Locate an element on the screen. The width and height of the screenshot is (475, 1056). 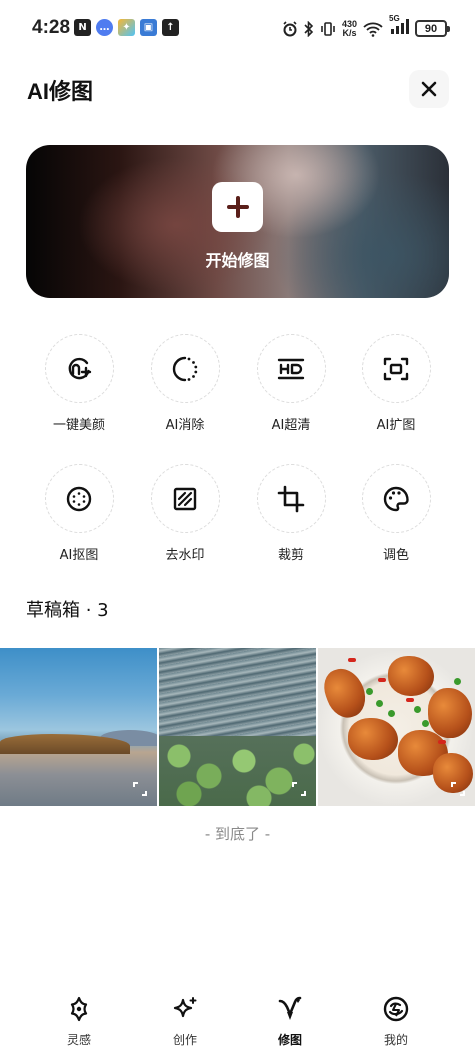
start-editing-card: 开始修图 is located at coordinates (237, 221).